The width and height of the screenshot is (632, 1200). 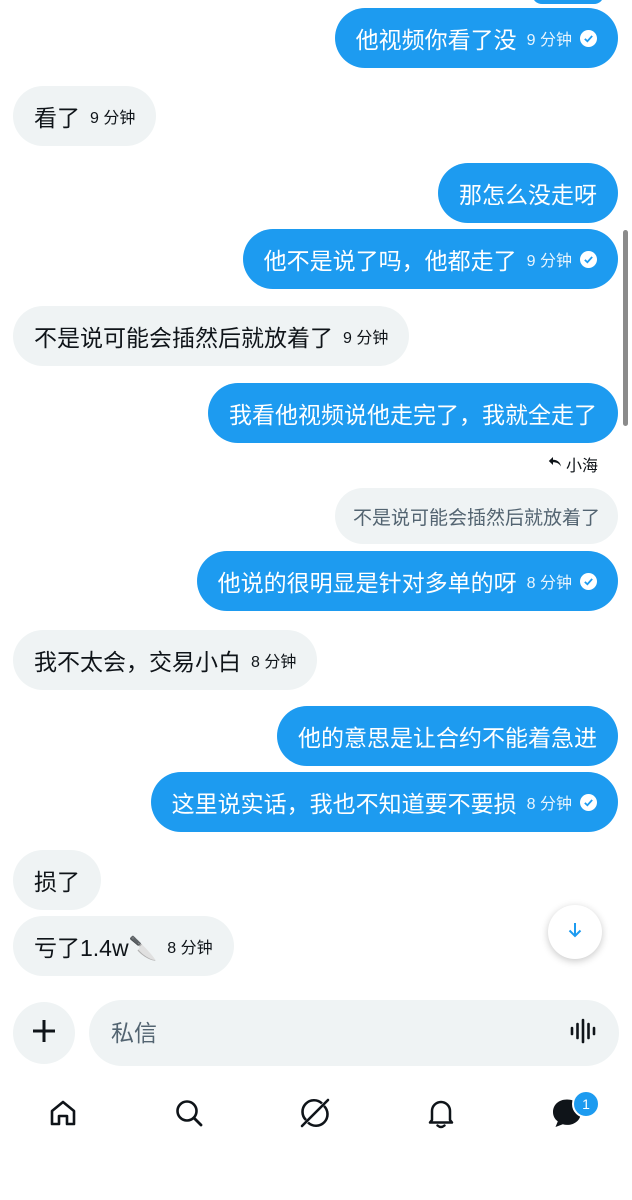 What do you see at coordinates (390, 261) in the screenshot?
I see `message-text: 他不是说了吗，他都走了` at bounding box center [390, 261].